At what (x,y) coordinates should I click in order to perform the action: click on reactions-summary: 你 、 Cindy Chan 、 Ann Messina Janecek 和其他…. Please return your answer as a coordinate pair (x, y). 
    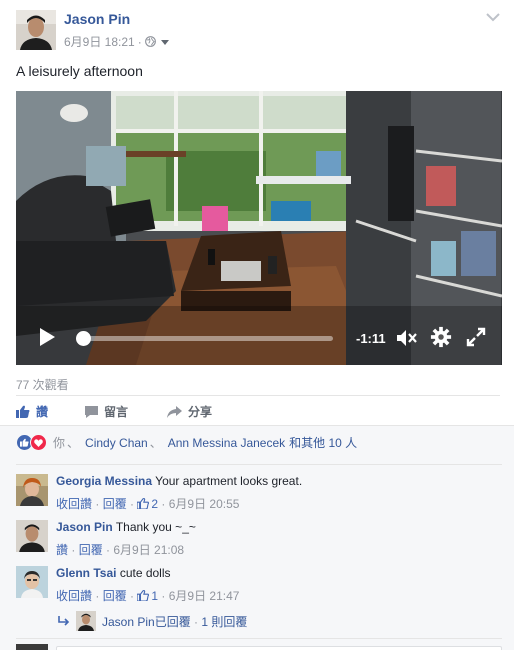
    Looking at the image, I should click on (186, 442).